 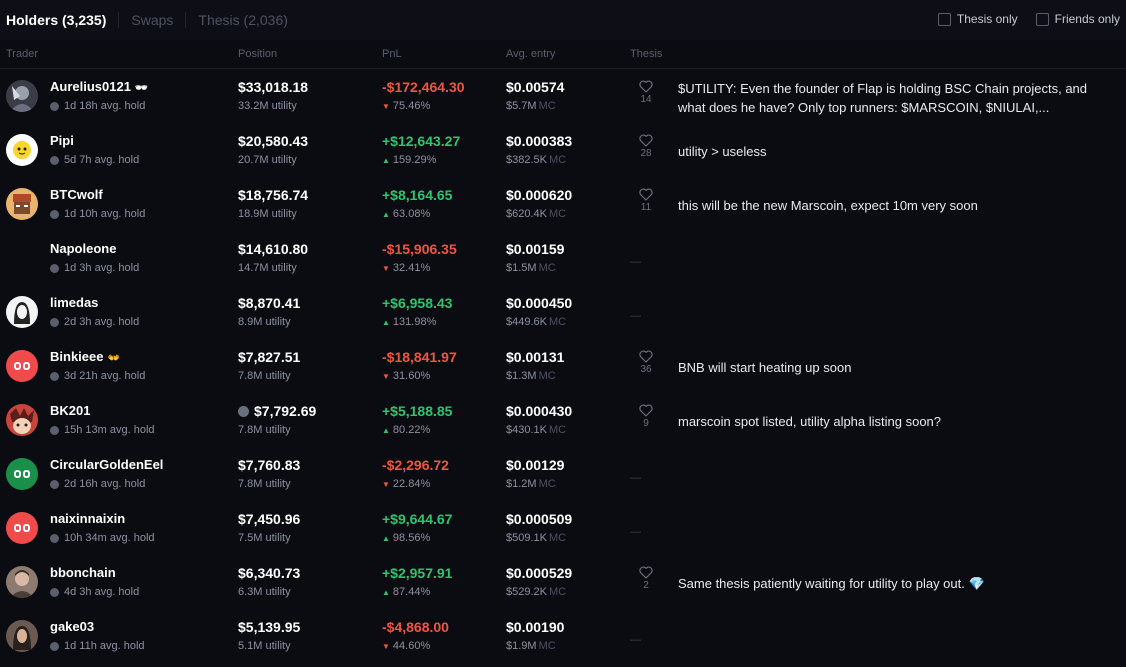 I want to click on like-count: 9, so click(x=646, y=423).